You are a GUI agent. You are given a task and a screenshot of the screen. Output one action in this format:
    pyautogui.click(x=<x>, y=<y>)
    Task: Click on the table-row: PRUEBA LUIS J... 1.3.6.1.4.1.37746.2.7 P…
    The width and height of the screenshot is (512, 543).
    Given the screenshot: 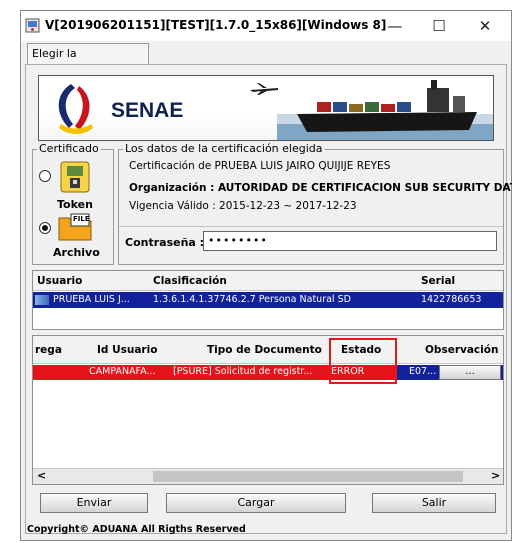 What is the action you would take?
    pyautogui.click(x=268, y=300)
    